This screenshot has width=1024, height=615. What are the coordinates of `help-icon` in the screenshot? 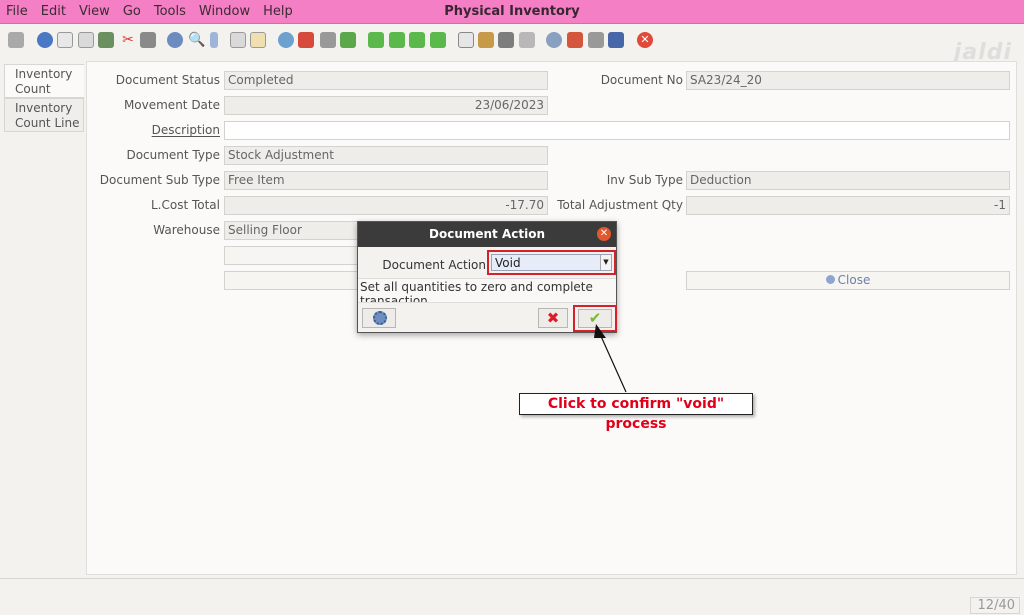 It's located at (45, 40).